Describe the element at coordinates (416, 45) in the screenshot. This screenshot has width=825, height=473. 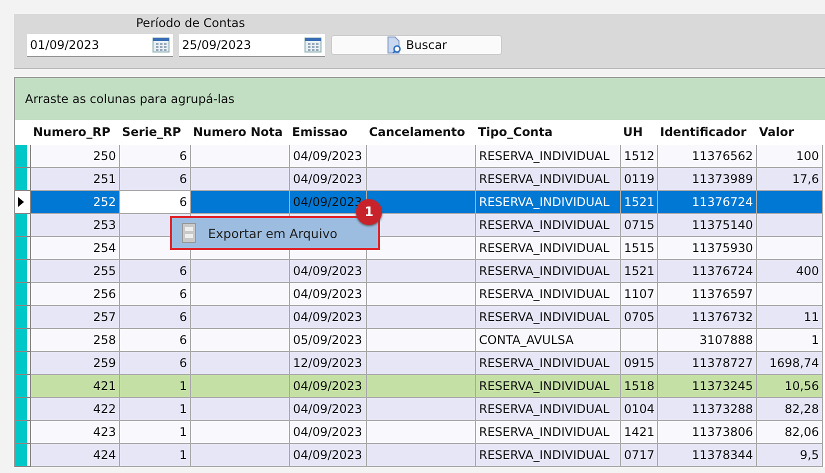
I see `search-button: Buscar` at that location.